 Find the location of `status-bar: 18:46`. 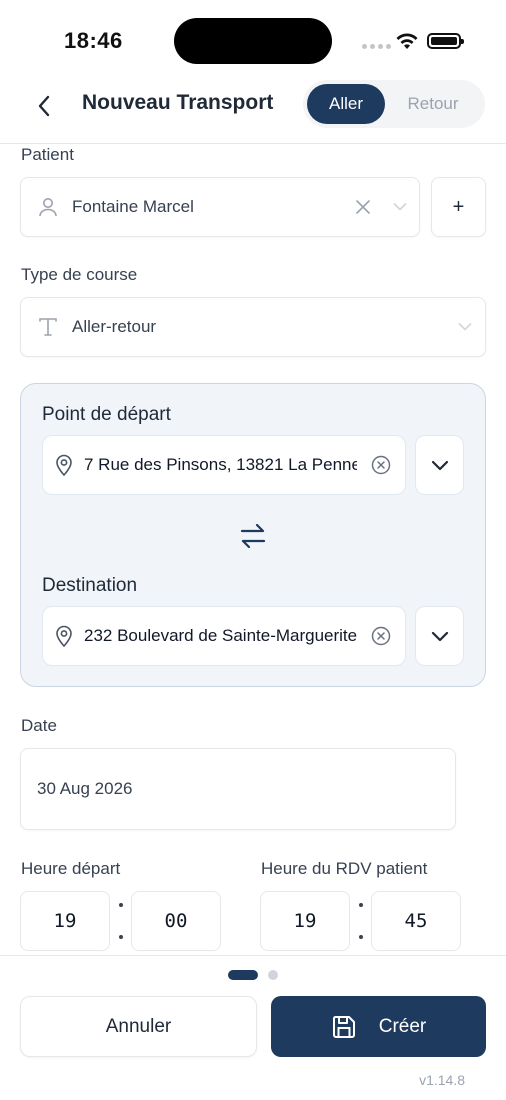

status-bar: 18:46 is located at coordinates (253, 40).